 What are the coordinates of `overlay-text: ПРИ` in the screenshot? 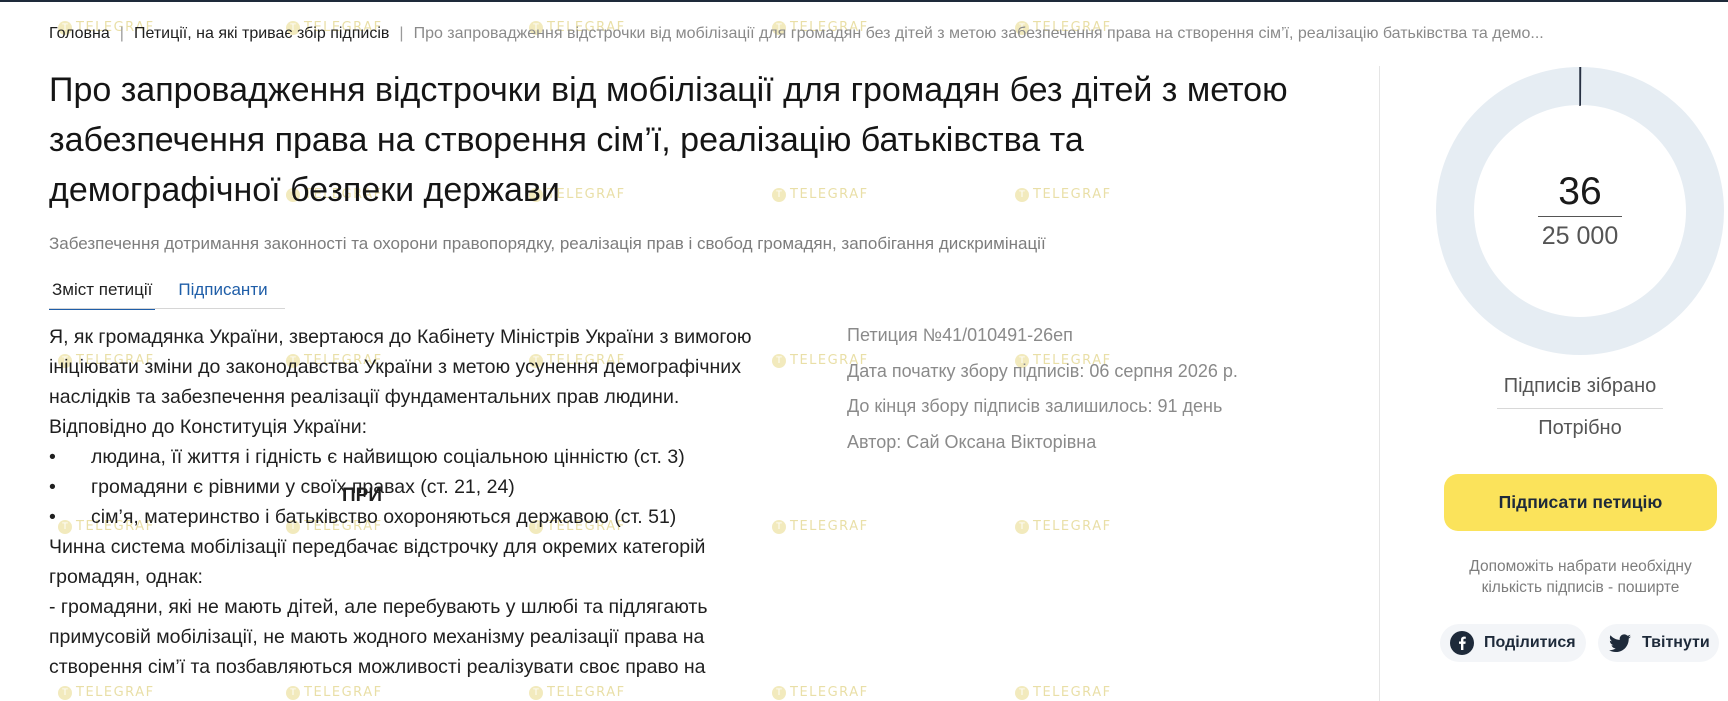 It's located at (362, 495).